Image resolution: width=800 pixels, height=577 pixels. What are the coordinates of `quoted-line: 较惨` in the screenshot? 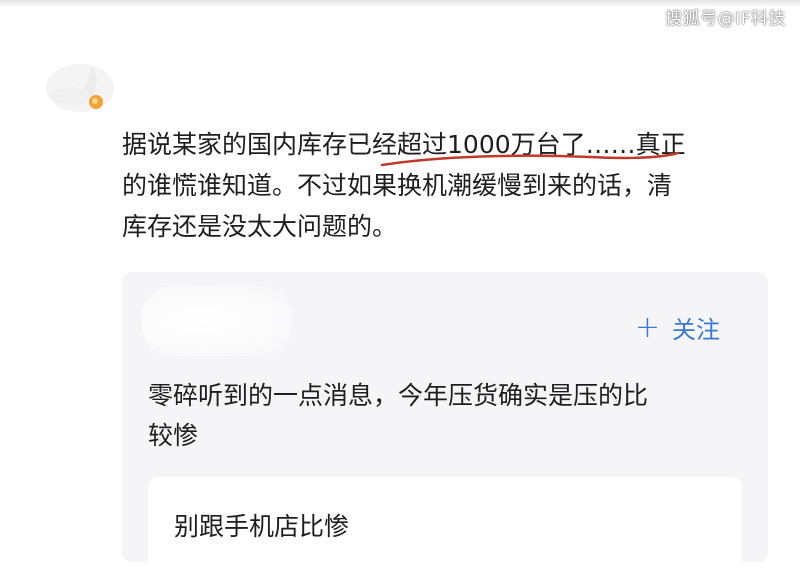 It's located at (173, 435).